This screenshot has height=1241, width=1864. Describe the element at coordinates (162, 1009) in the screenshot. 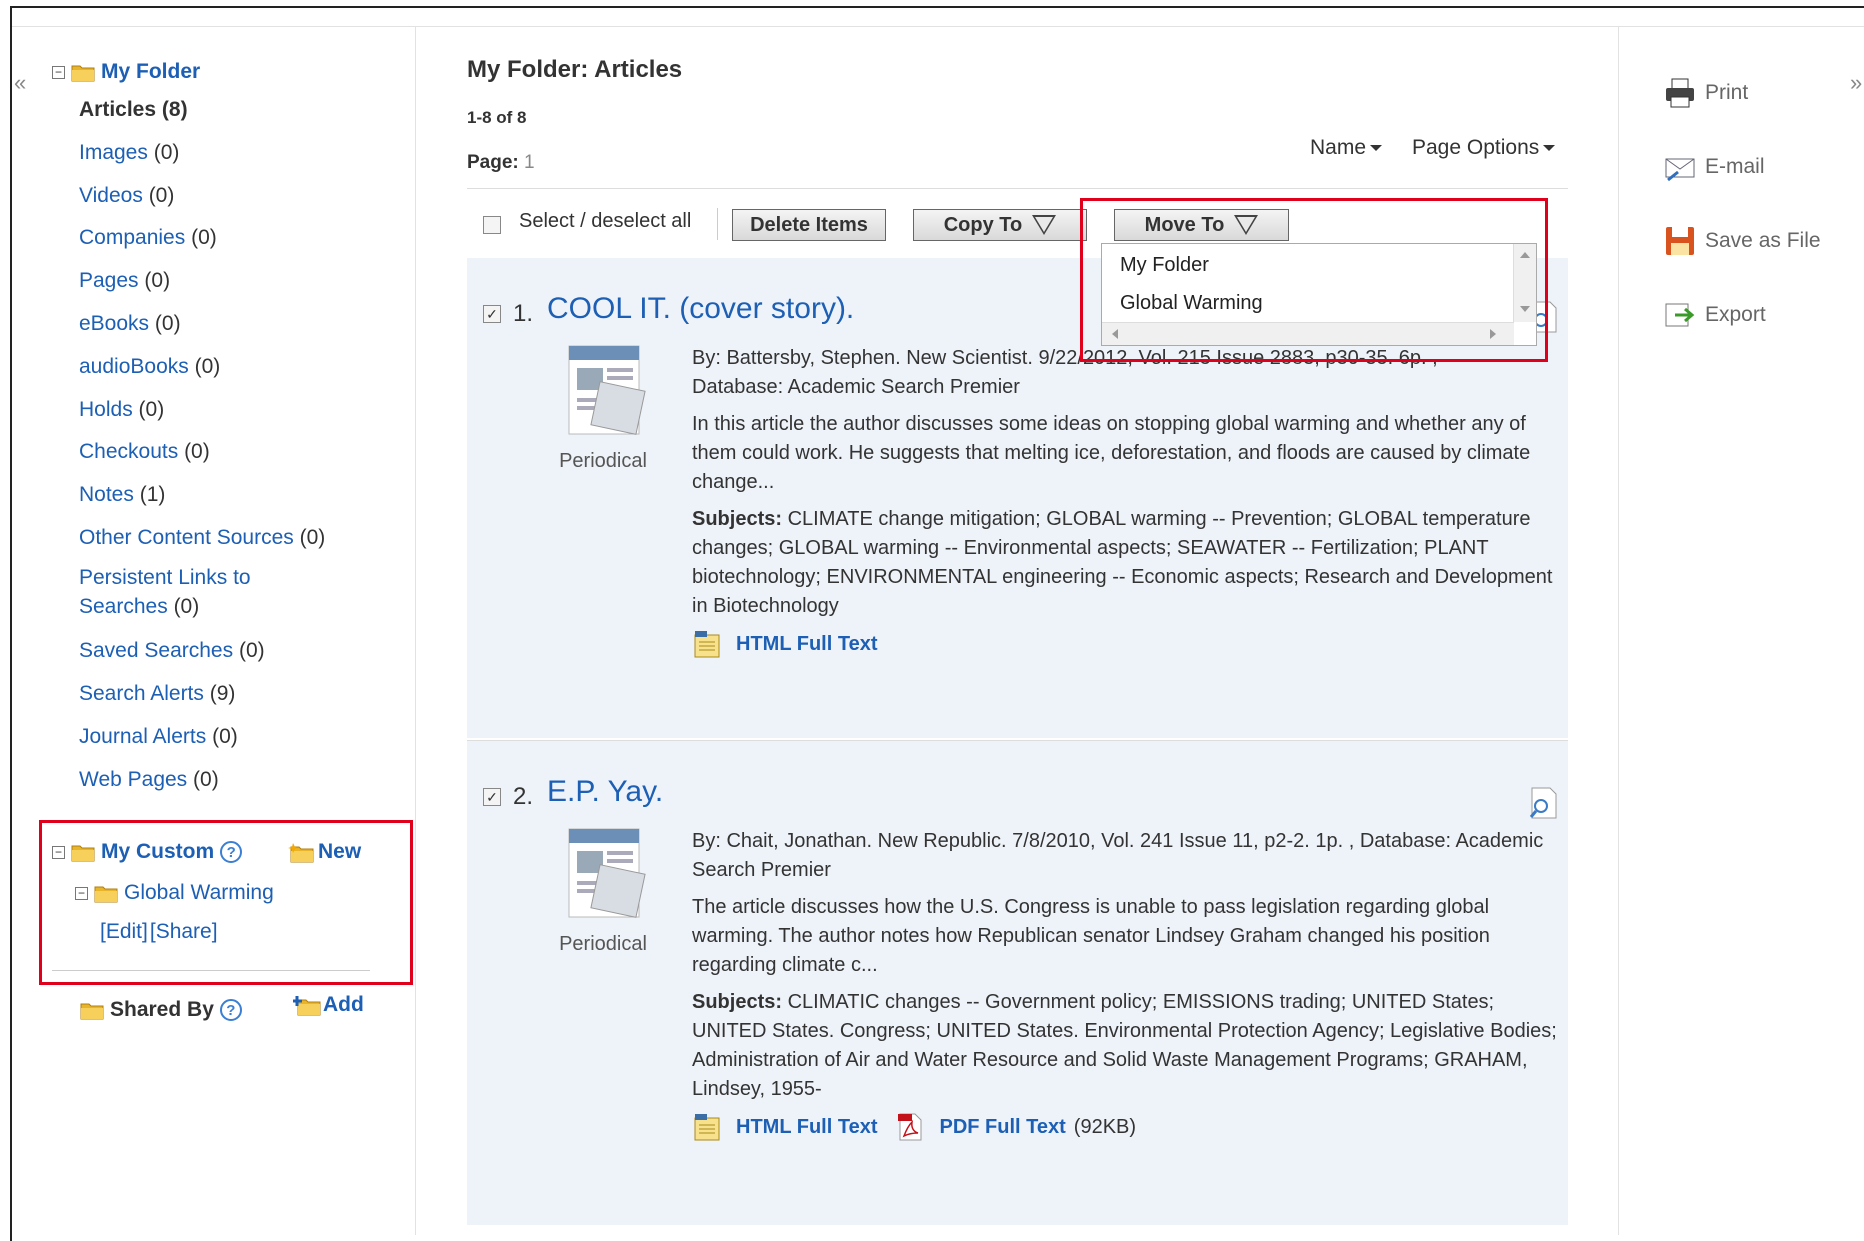

I see `shared-by-label: Shared By` at that location.